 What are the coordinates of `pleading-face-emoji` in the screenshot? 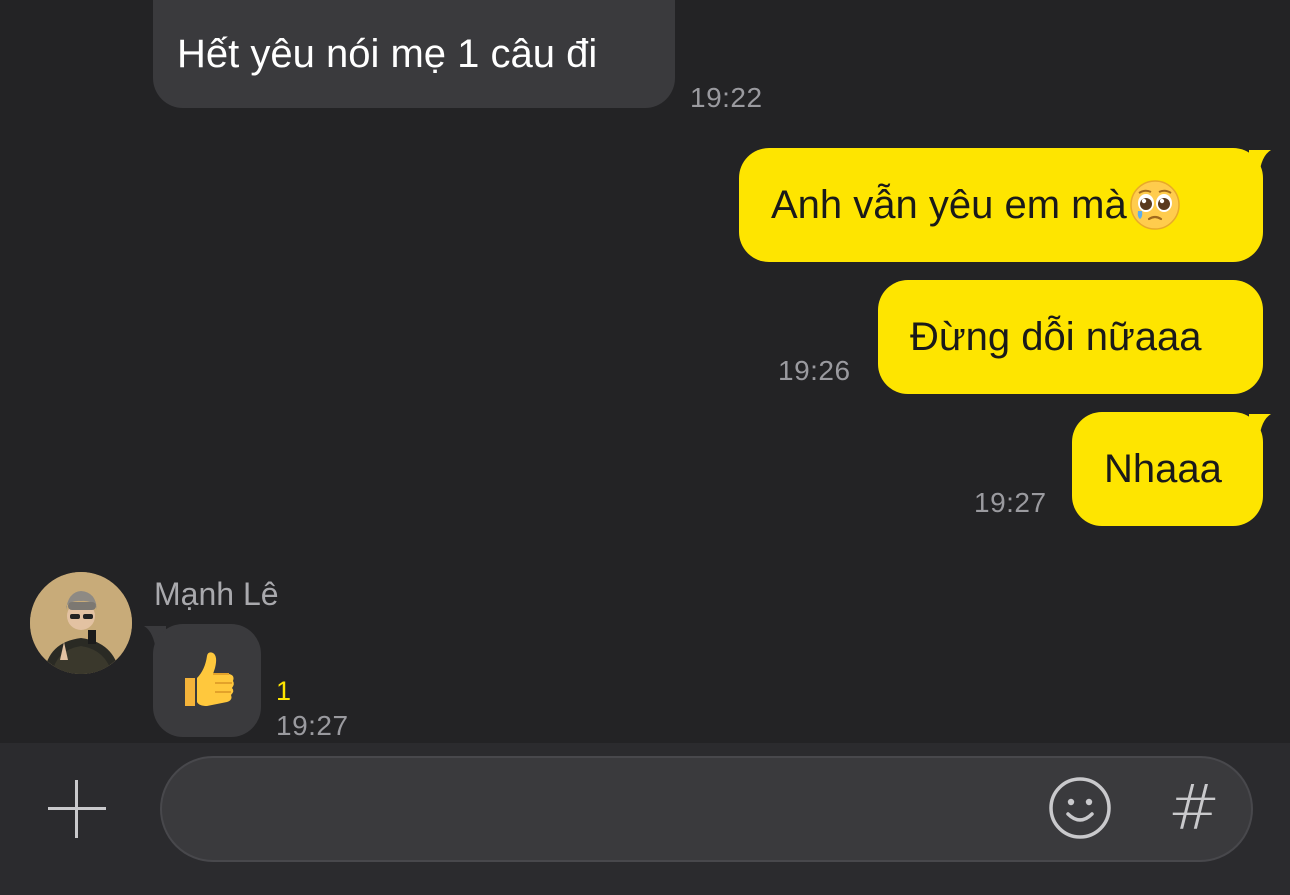 It's located at (1155, 205).